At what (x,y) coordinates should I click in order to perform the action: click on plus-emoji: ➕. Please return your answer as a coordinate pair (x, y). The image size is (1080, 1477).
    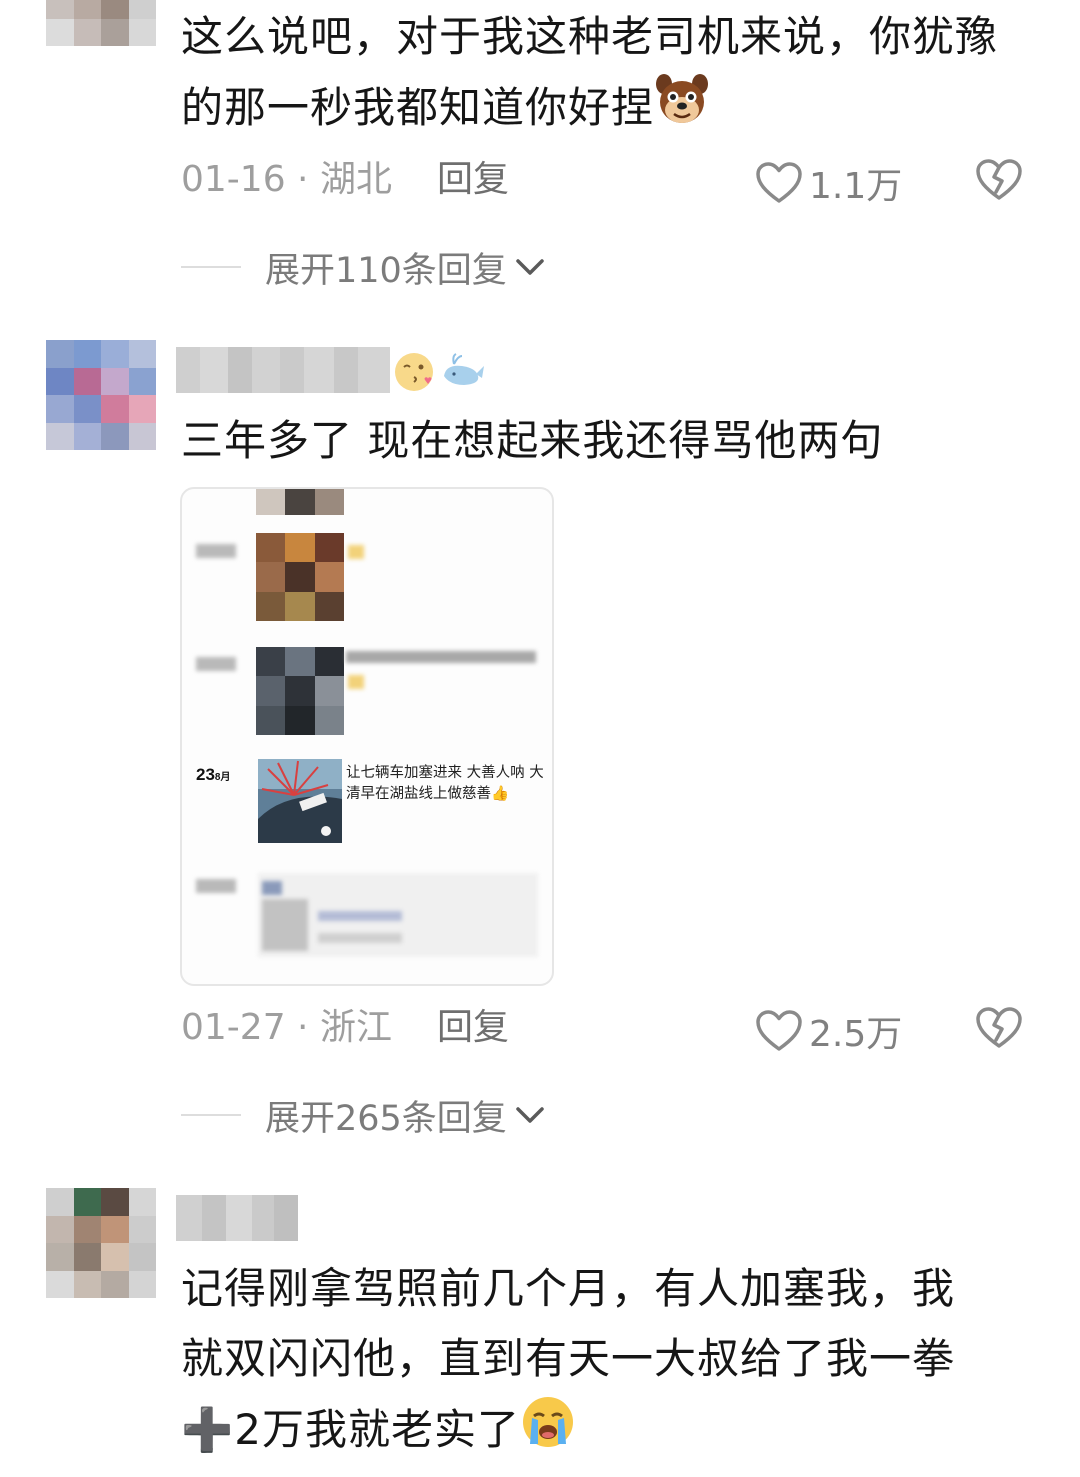
    Looking at the image, I should click on (208, 1429).